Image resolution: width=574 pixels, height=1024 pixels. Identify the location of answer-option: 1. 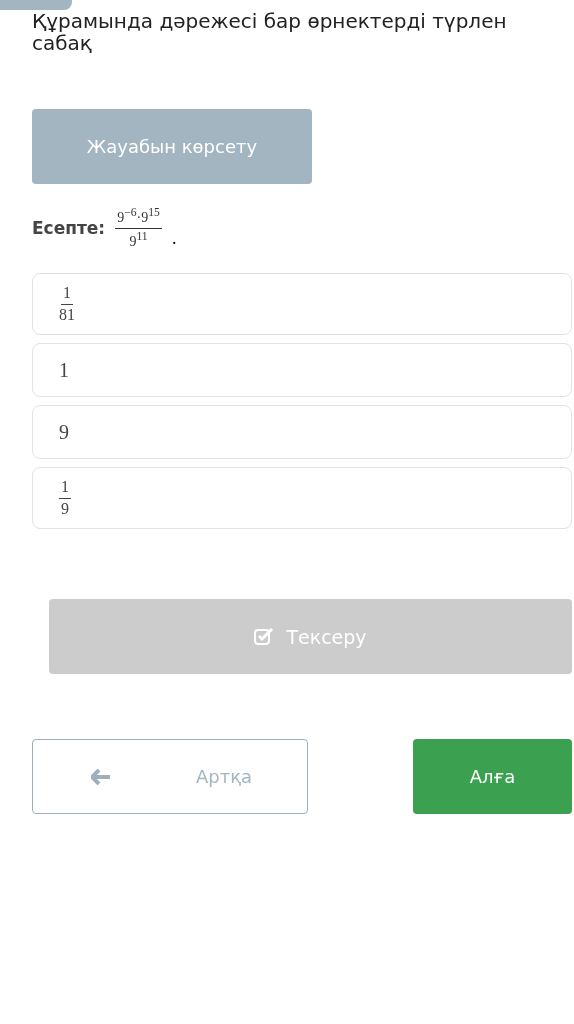
(302, 370).